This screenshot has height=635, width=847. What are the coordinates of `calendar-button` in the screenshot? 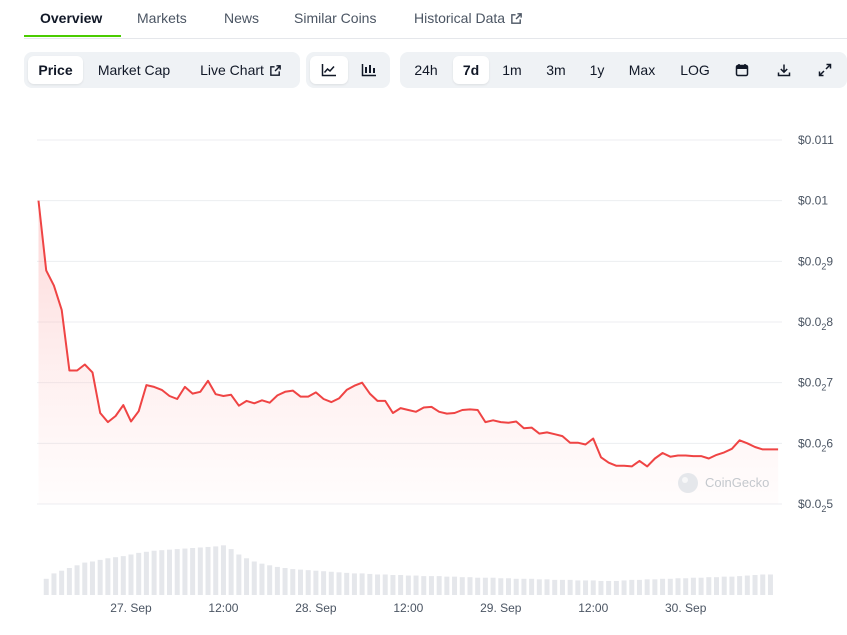 It's located at (742, 70).